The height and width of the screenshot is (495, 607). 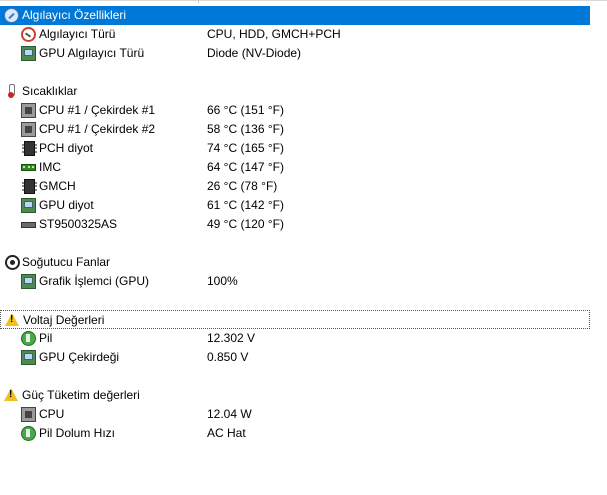 What do you see at coordinates (295, 205) in the screenshot?
I see `list-item: GPU diyot 61 °C (142 °F)` at bounding box center [295, 205].